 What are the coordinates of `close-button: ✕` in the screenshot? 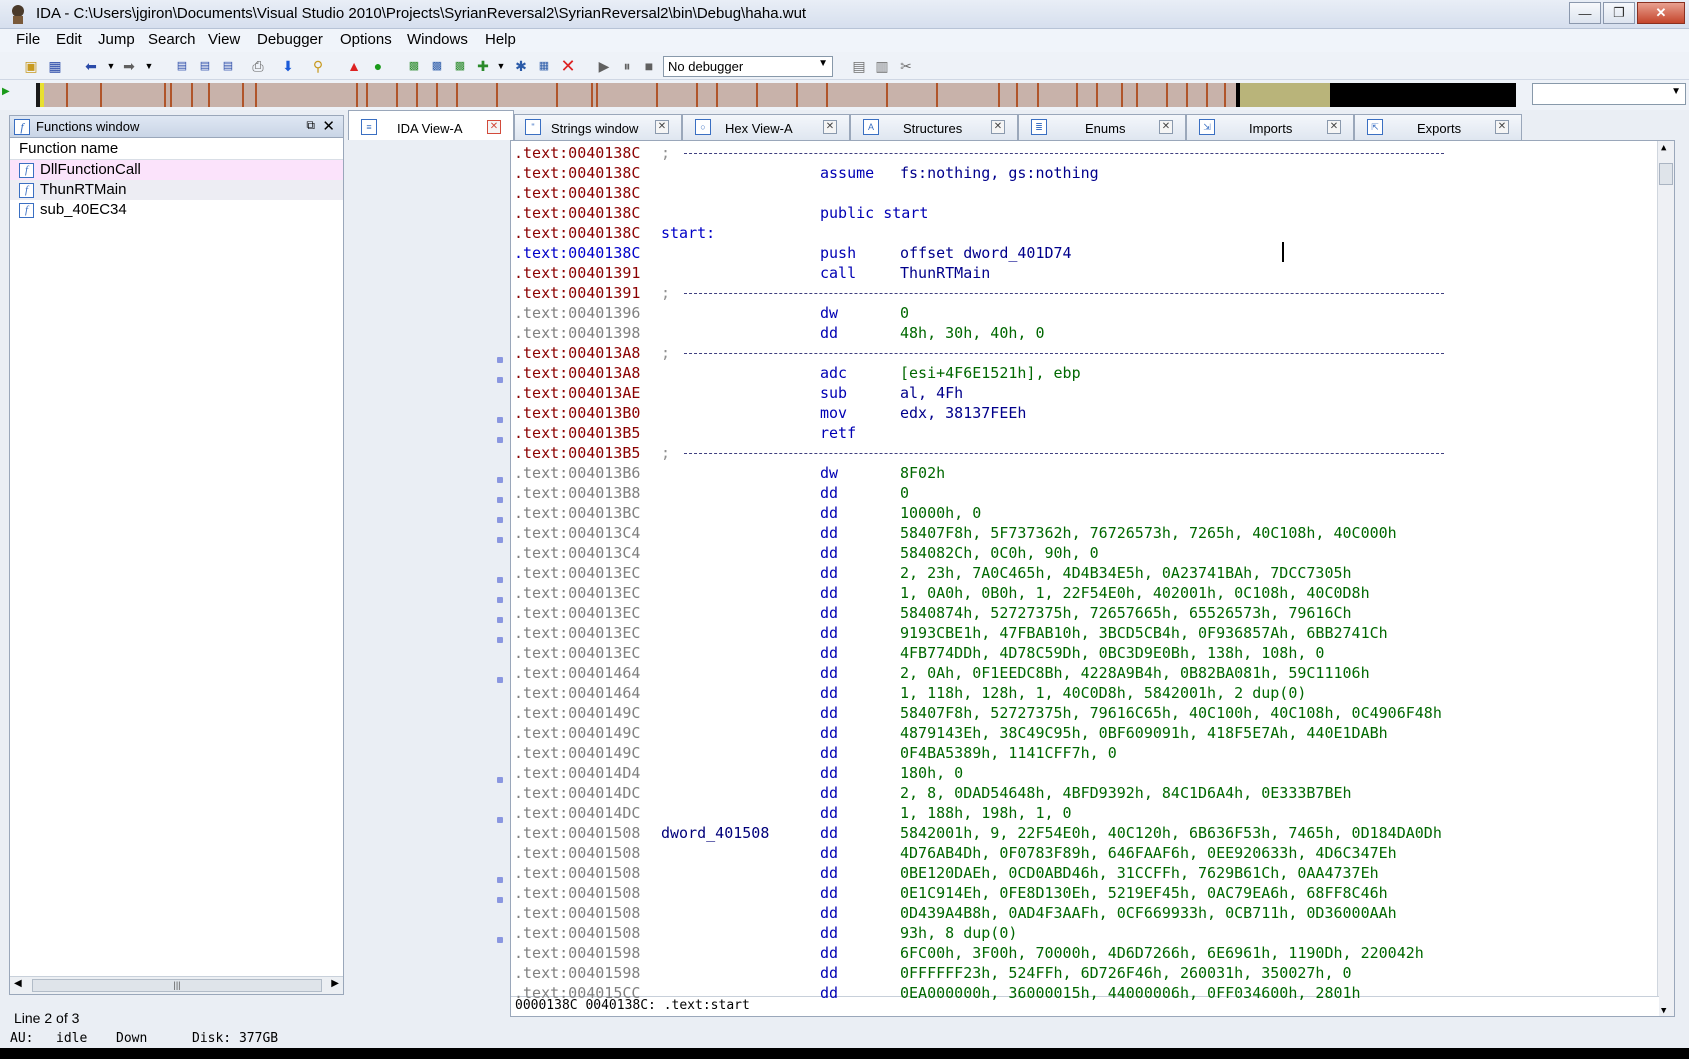 It's located at (1661, 13).